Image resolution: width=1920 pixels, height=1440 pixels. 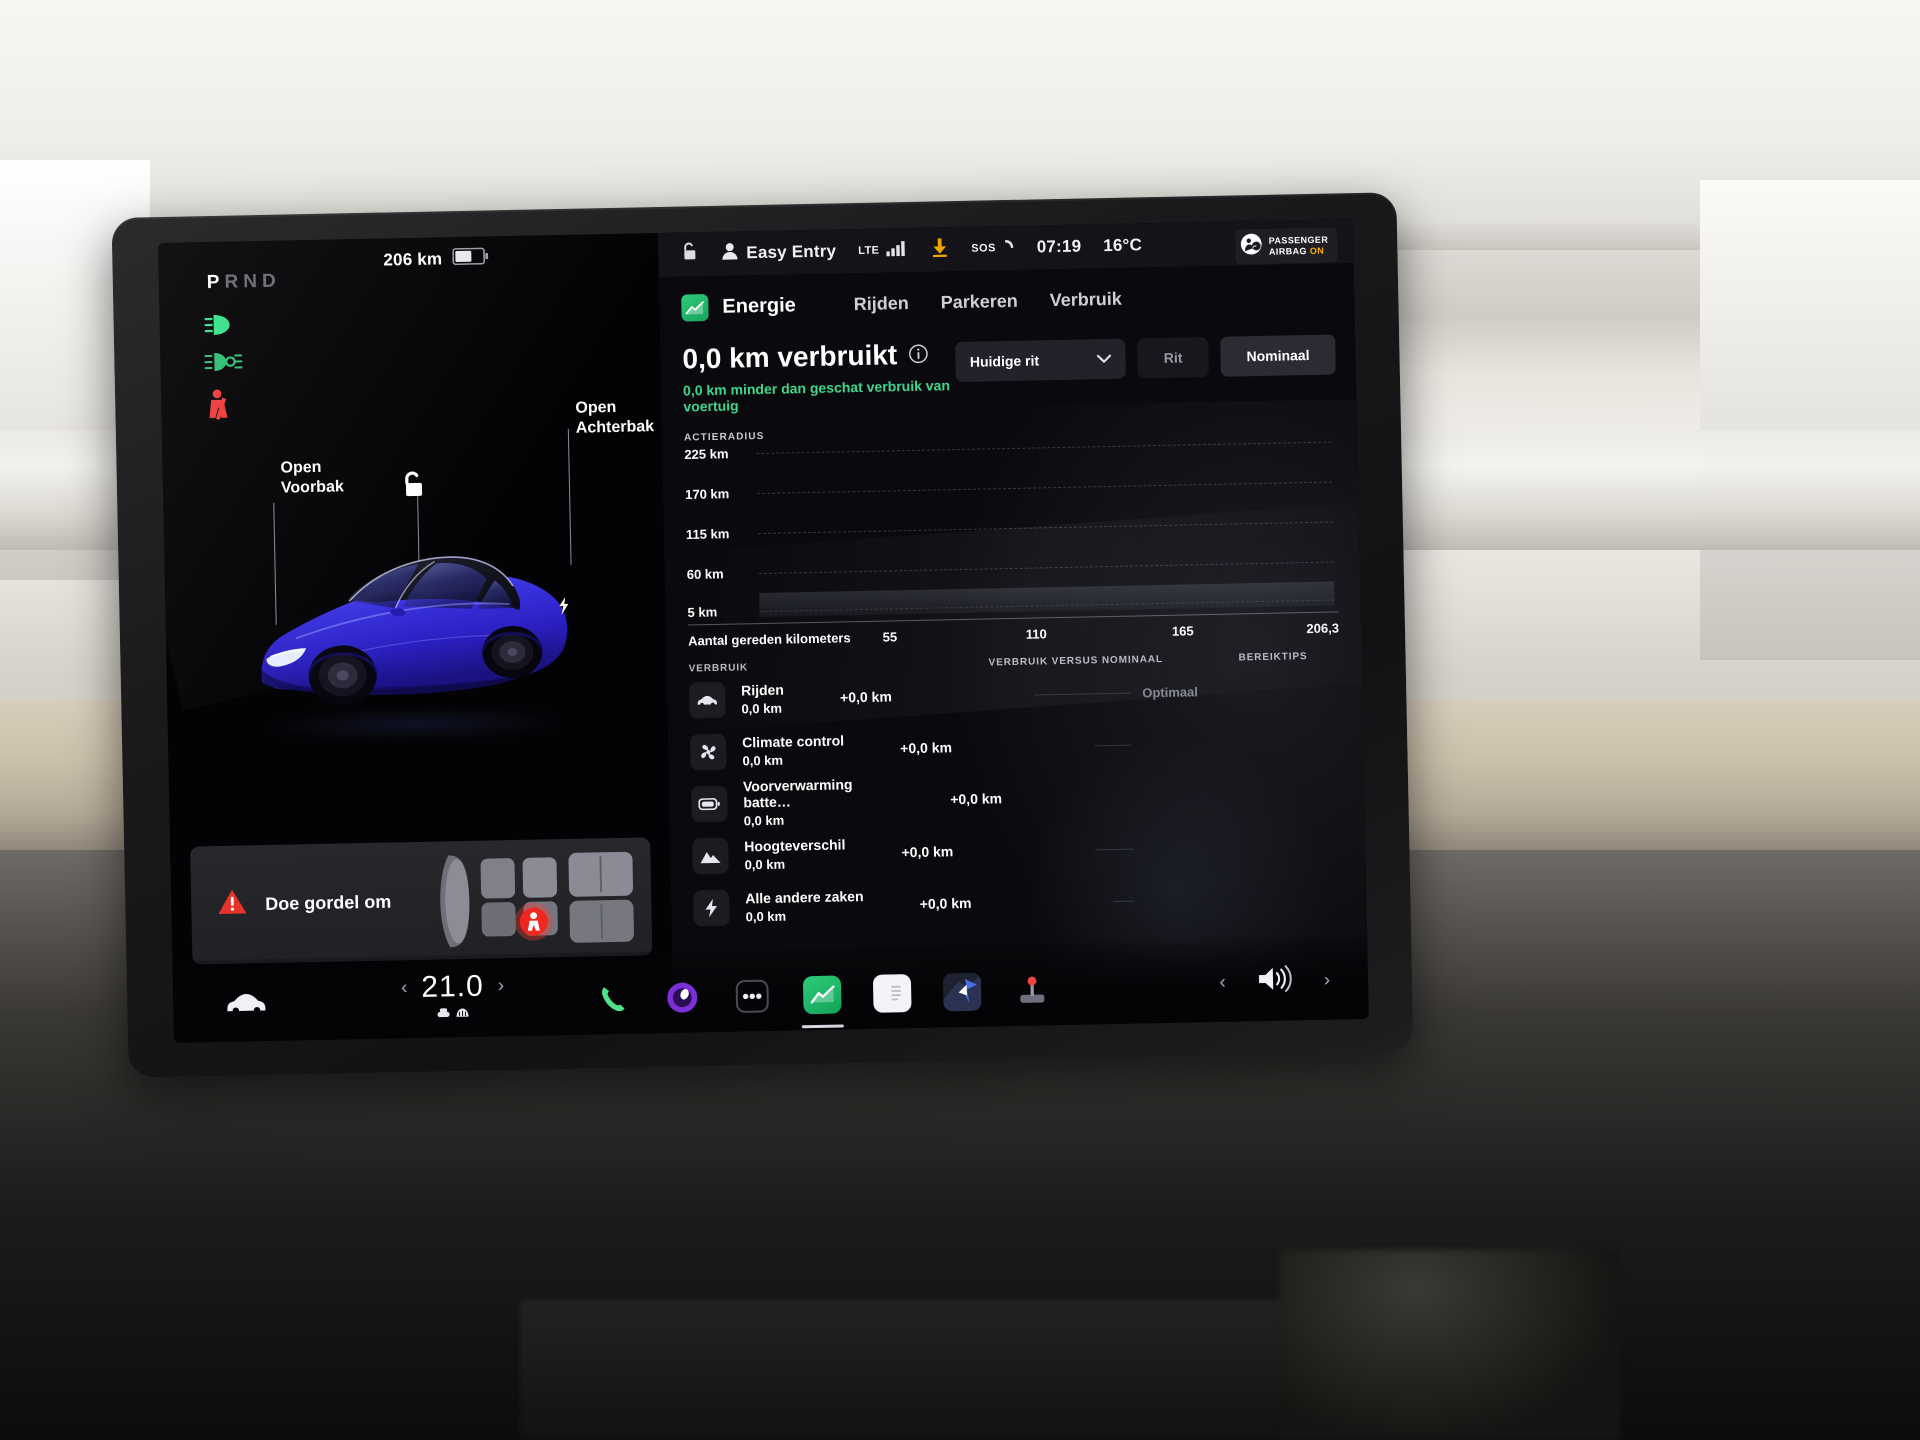 What do you see at coordinates (881, 304) in the screenshot?
I see `tab-rijden: Rijden` at bounding box center [881, 304].